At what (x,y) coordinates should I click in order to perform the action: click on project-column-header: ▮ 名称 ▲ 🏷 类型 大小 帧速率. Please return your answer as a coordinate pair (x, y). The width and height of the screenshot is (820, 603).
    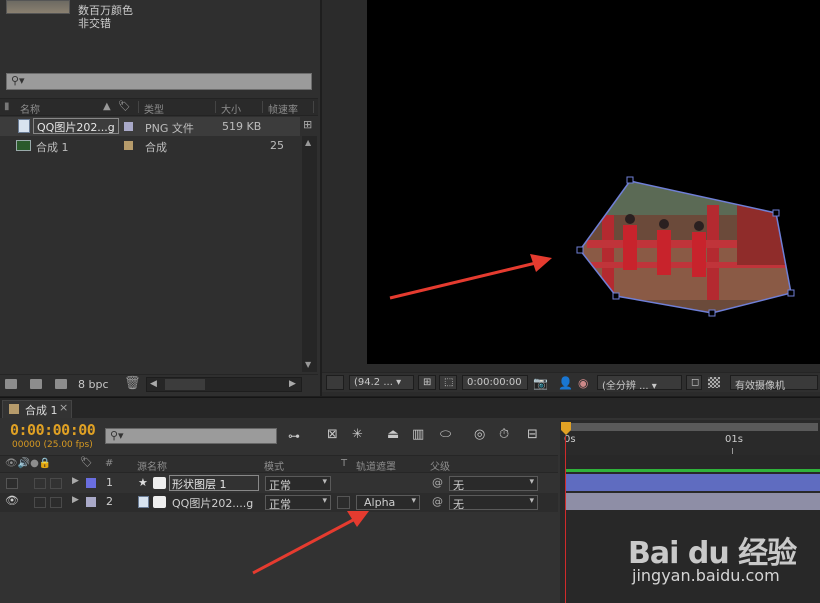
    Looking at the image, I should click on (159, 107).